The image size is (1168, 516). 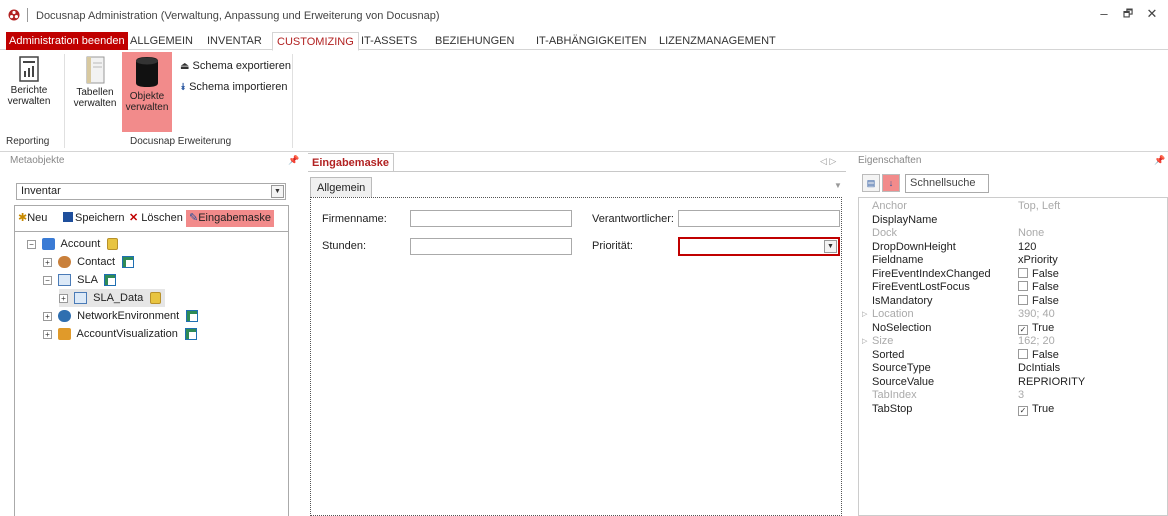 What do you see at coordinates (65, 334) in the screenshot?
I see `visualization-icon` at bounding box center [65, 334].